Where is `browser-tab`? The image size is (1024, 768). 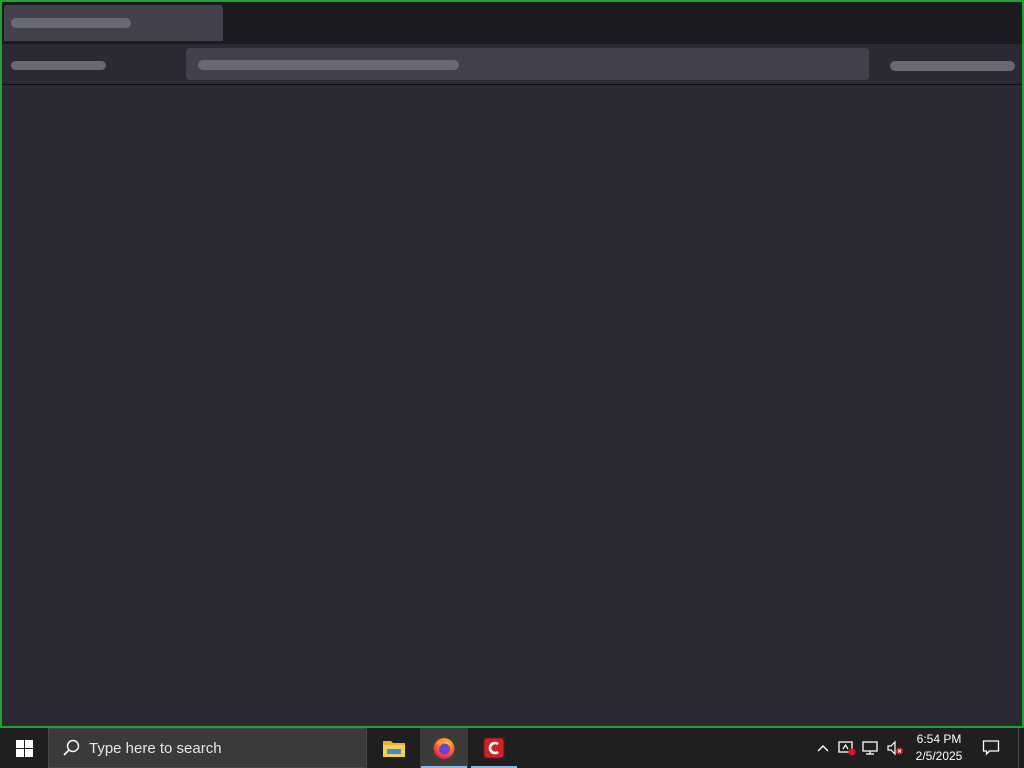
browser-tab is located at coordinates (113, 23).